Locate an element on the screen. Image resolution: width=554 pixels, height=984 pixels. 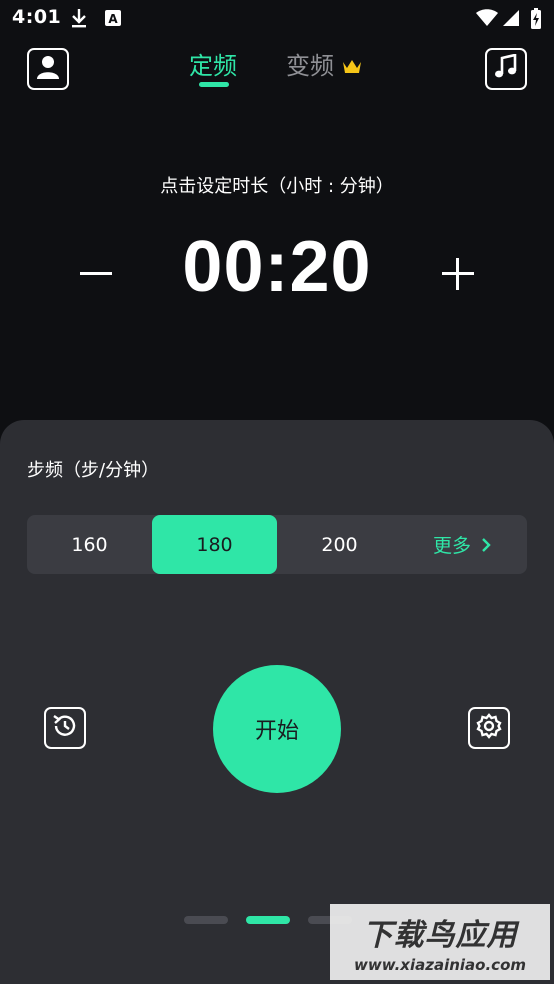
settings-button is located at coordinates (489, 728).